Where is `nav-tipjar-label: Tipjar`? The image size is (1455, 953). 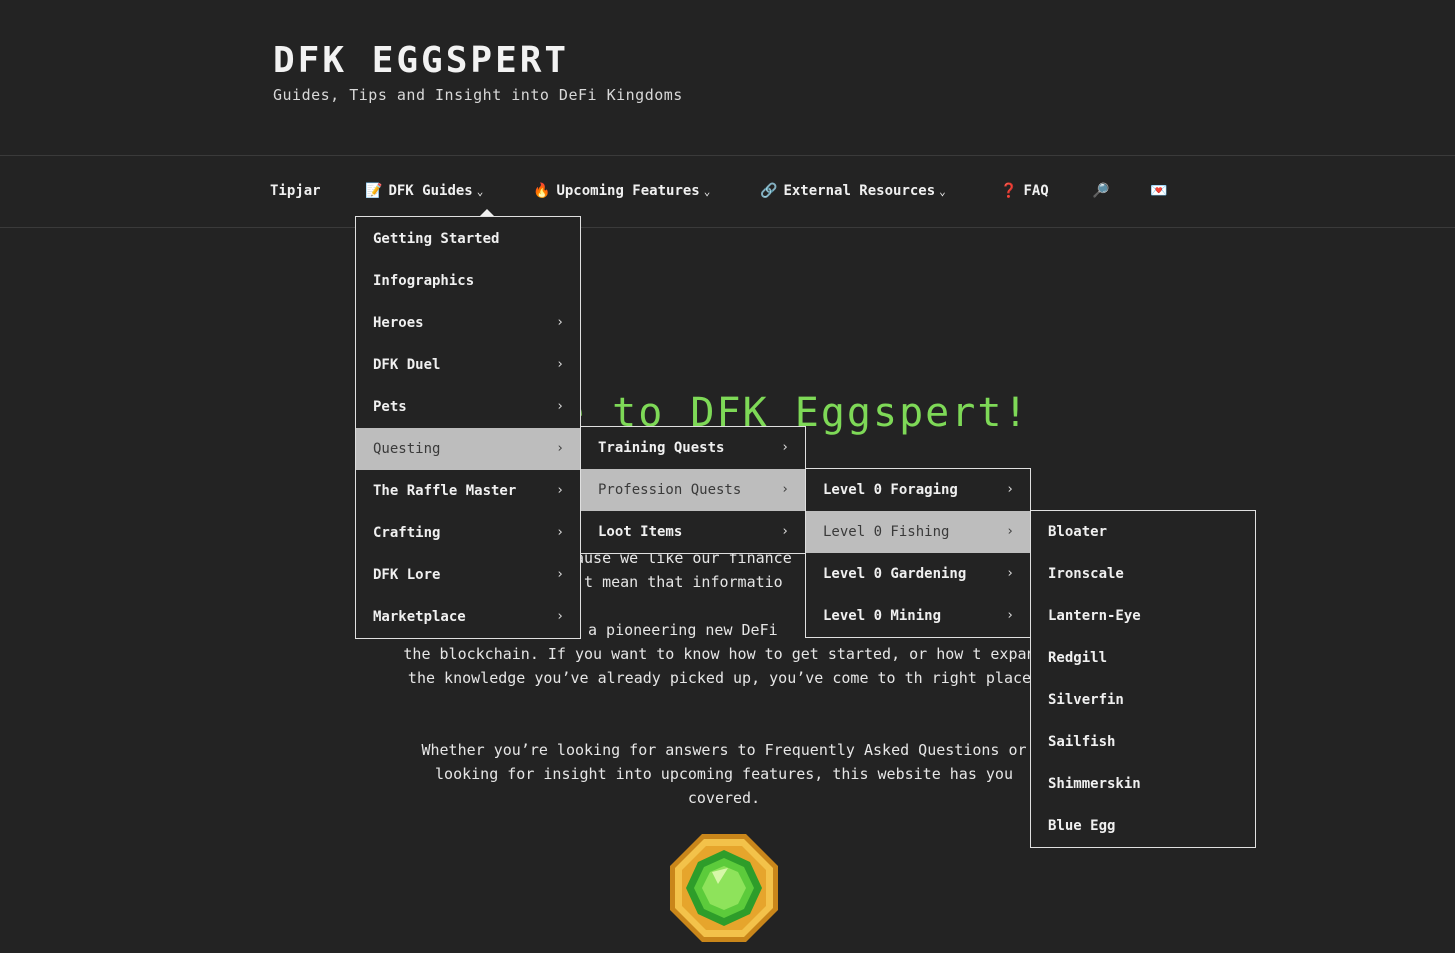 nav-tipjar-label: Tipjar is located at coordinates (295, 191).